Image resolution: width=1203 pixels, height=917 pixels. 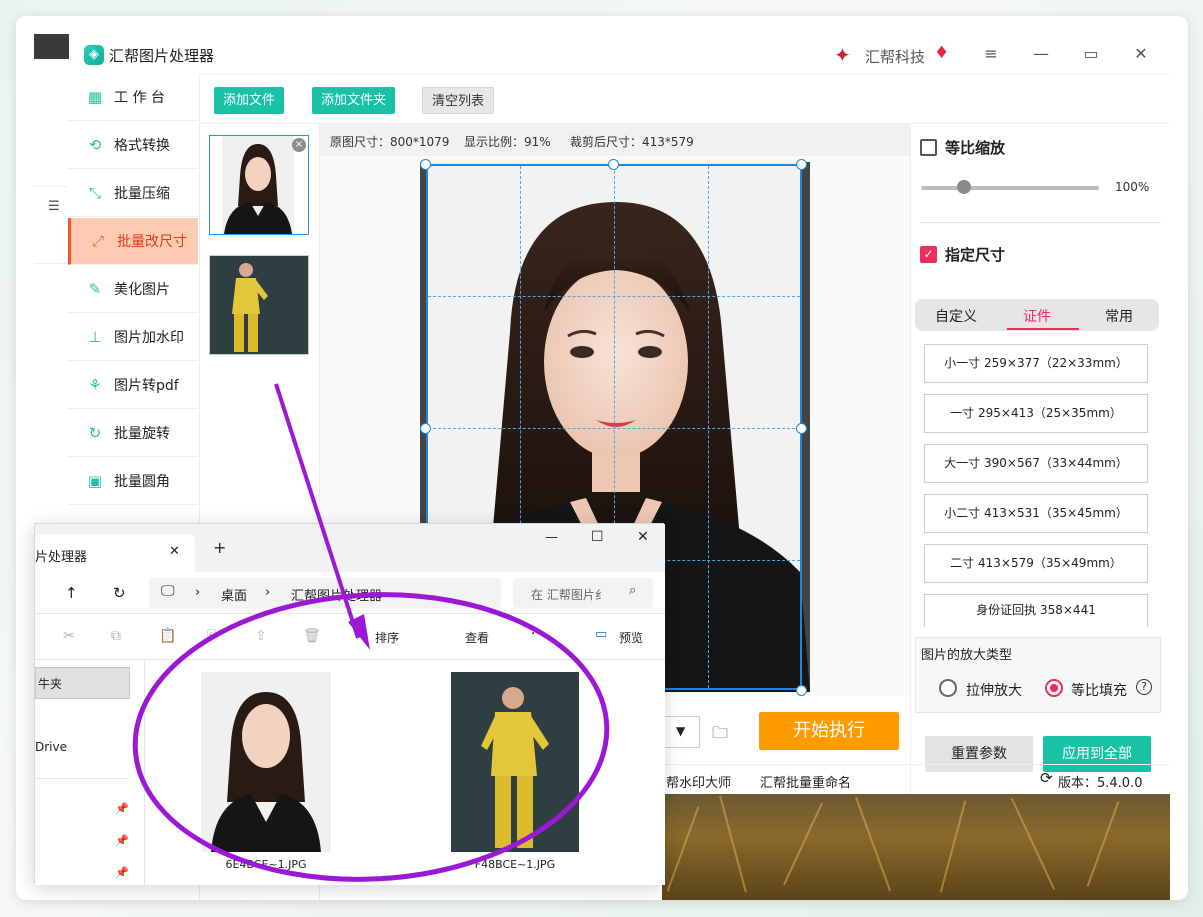 I want to click on proportional-fill-radio, so click(x=1054, y=688).